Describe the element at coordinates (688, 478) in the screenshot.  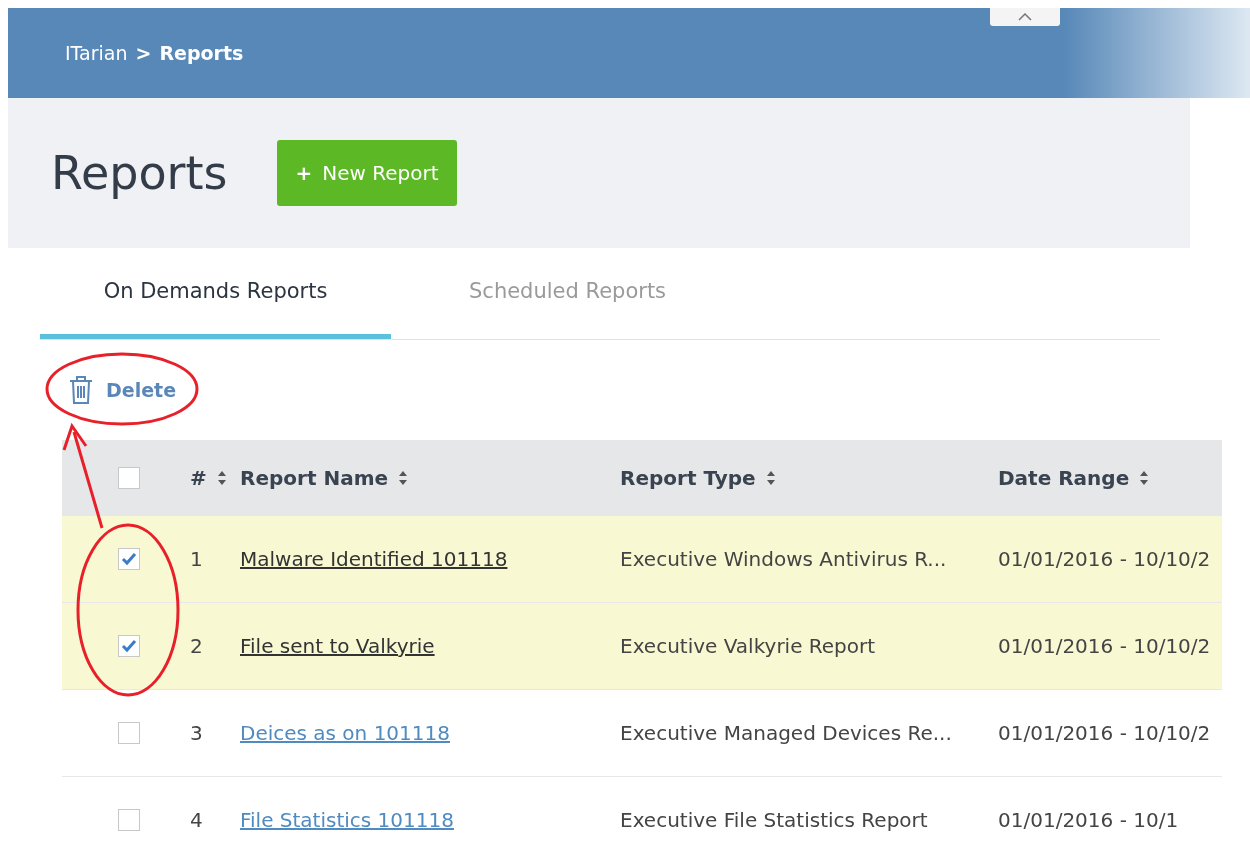
I see `column-header: Report Type` at that location.